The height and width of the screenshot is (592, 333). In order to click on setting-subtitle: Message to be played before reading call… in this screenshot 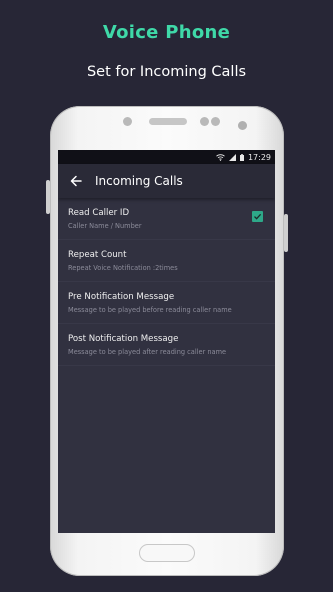, I will do `click(150, 310)`.